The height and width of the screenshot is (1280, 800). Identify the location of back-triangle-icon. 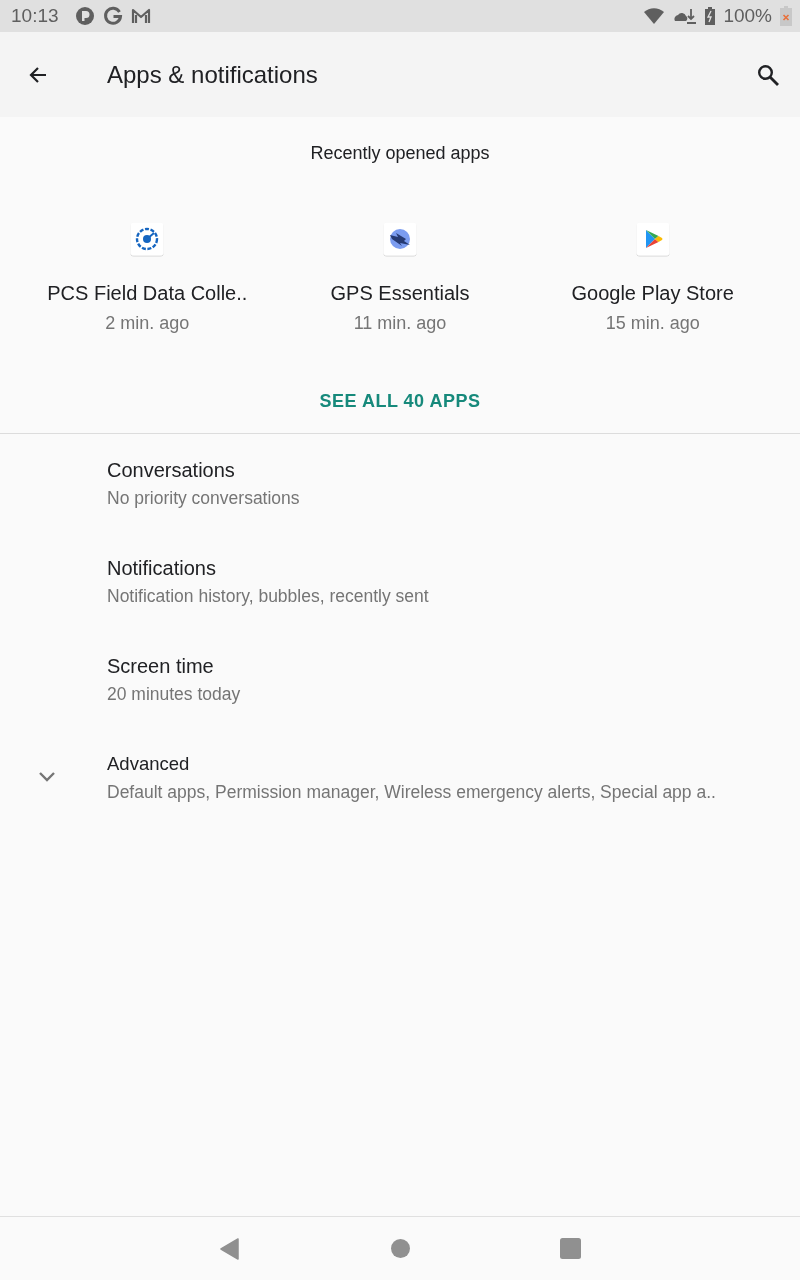
(230, 1248).